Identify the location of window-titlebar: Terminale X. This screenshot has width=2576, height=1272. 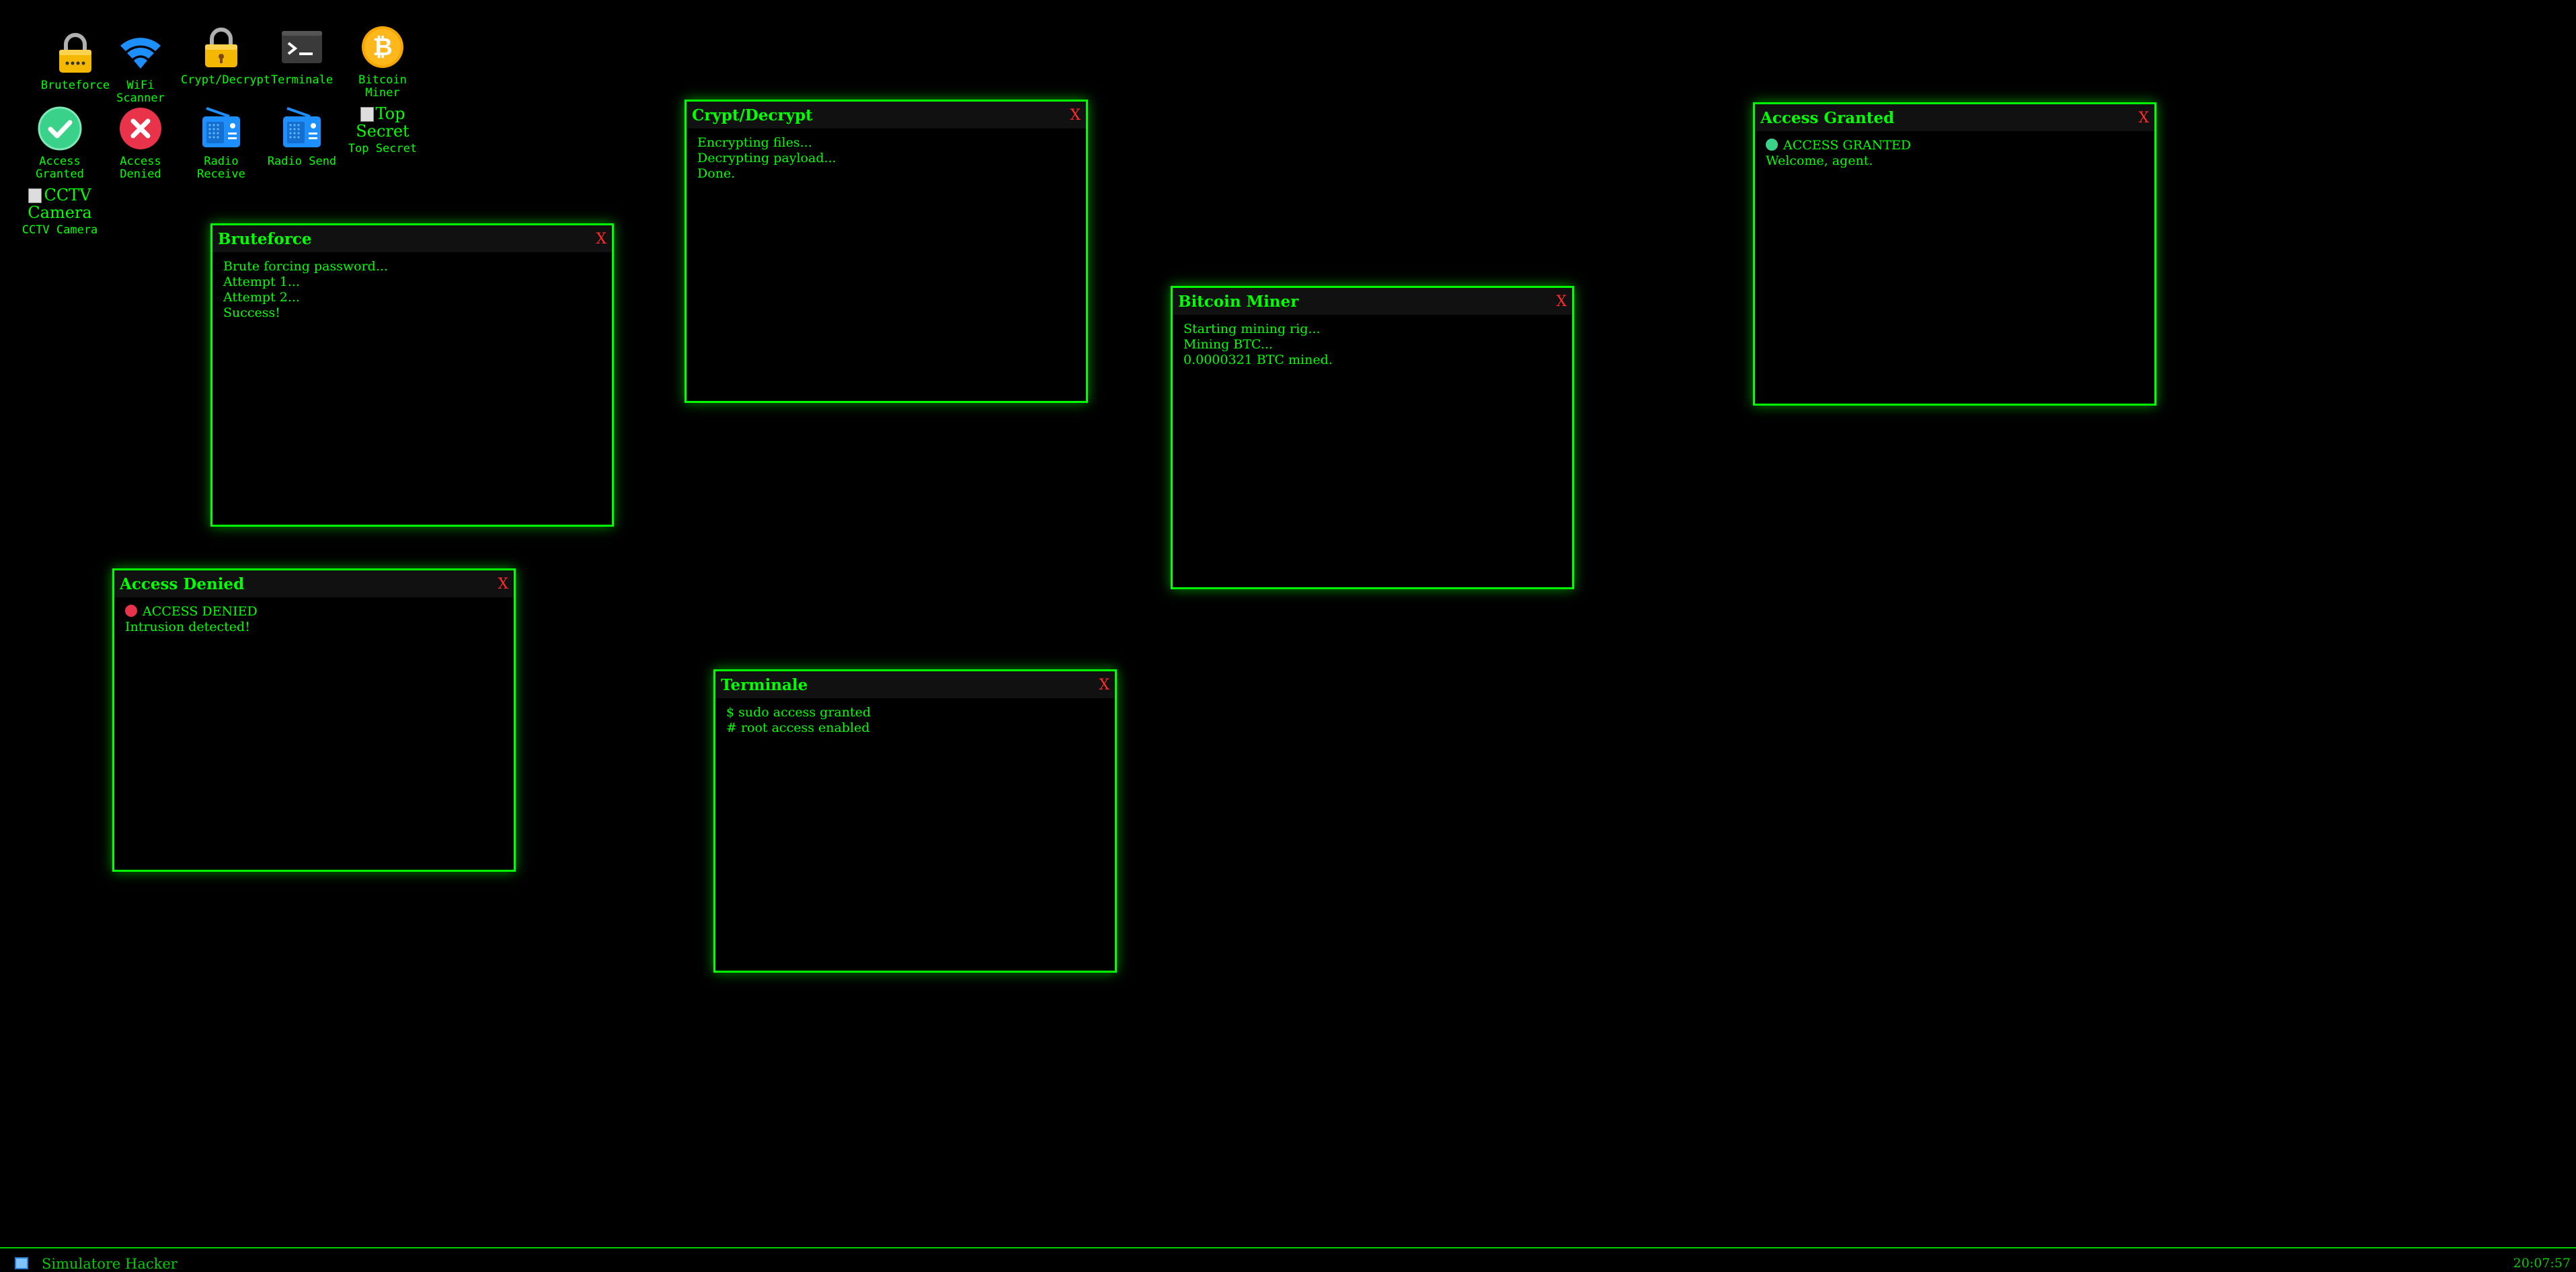
(915, 685).